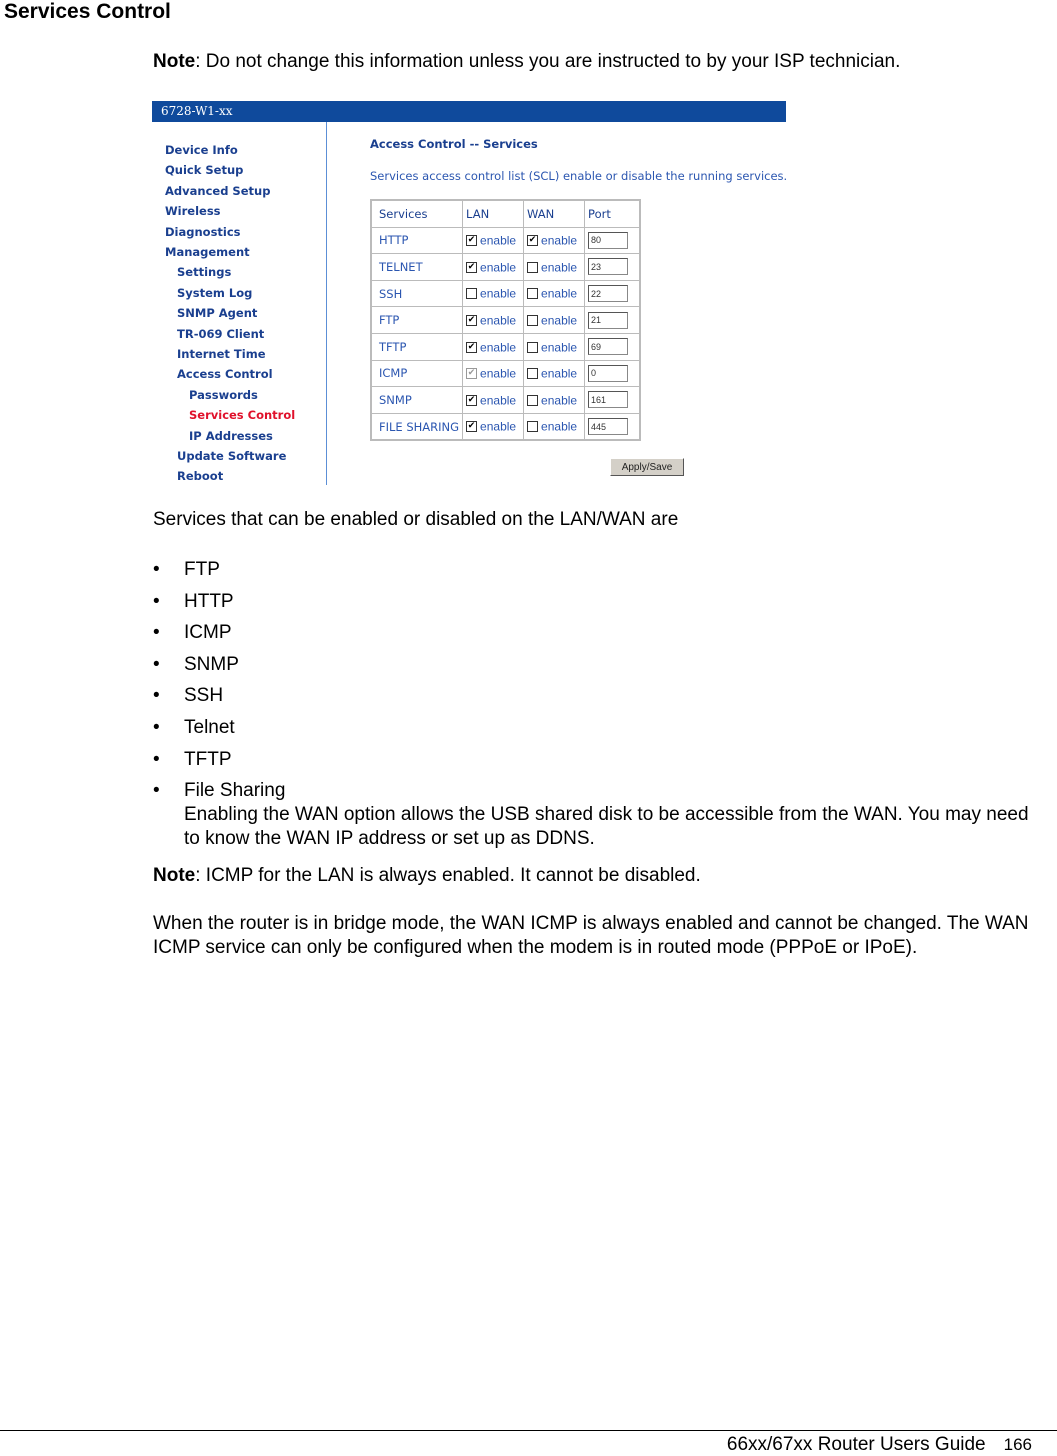  I want to click on table-row: ICMP ✔ enable enable, so click(505, 373).